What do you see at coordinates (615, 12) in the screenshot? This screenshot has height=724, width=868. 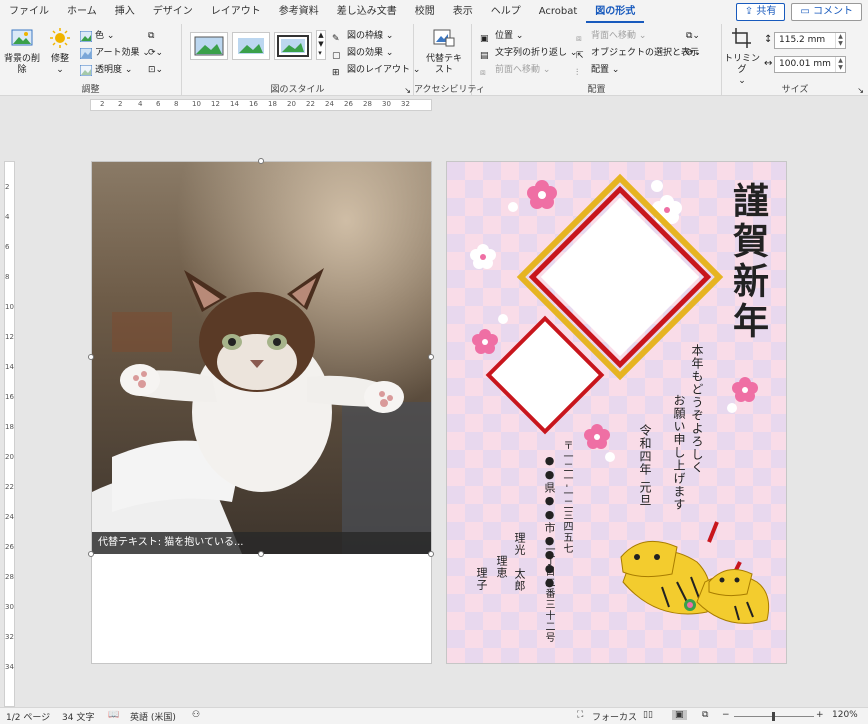 I see `tab-picture-format: 図の形式` at bounding box center [615, 12].